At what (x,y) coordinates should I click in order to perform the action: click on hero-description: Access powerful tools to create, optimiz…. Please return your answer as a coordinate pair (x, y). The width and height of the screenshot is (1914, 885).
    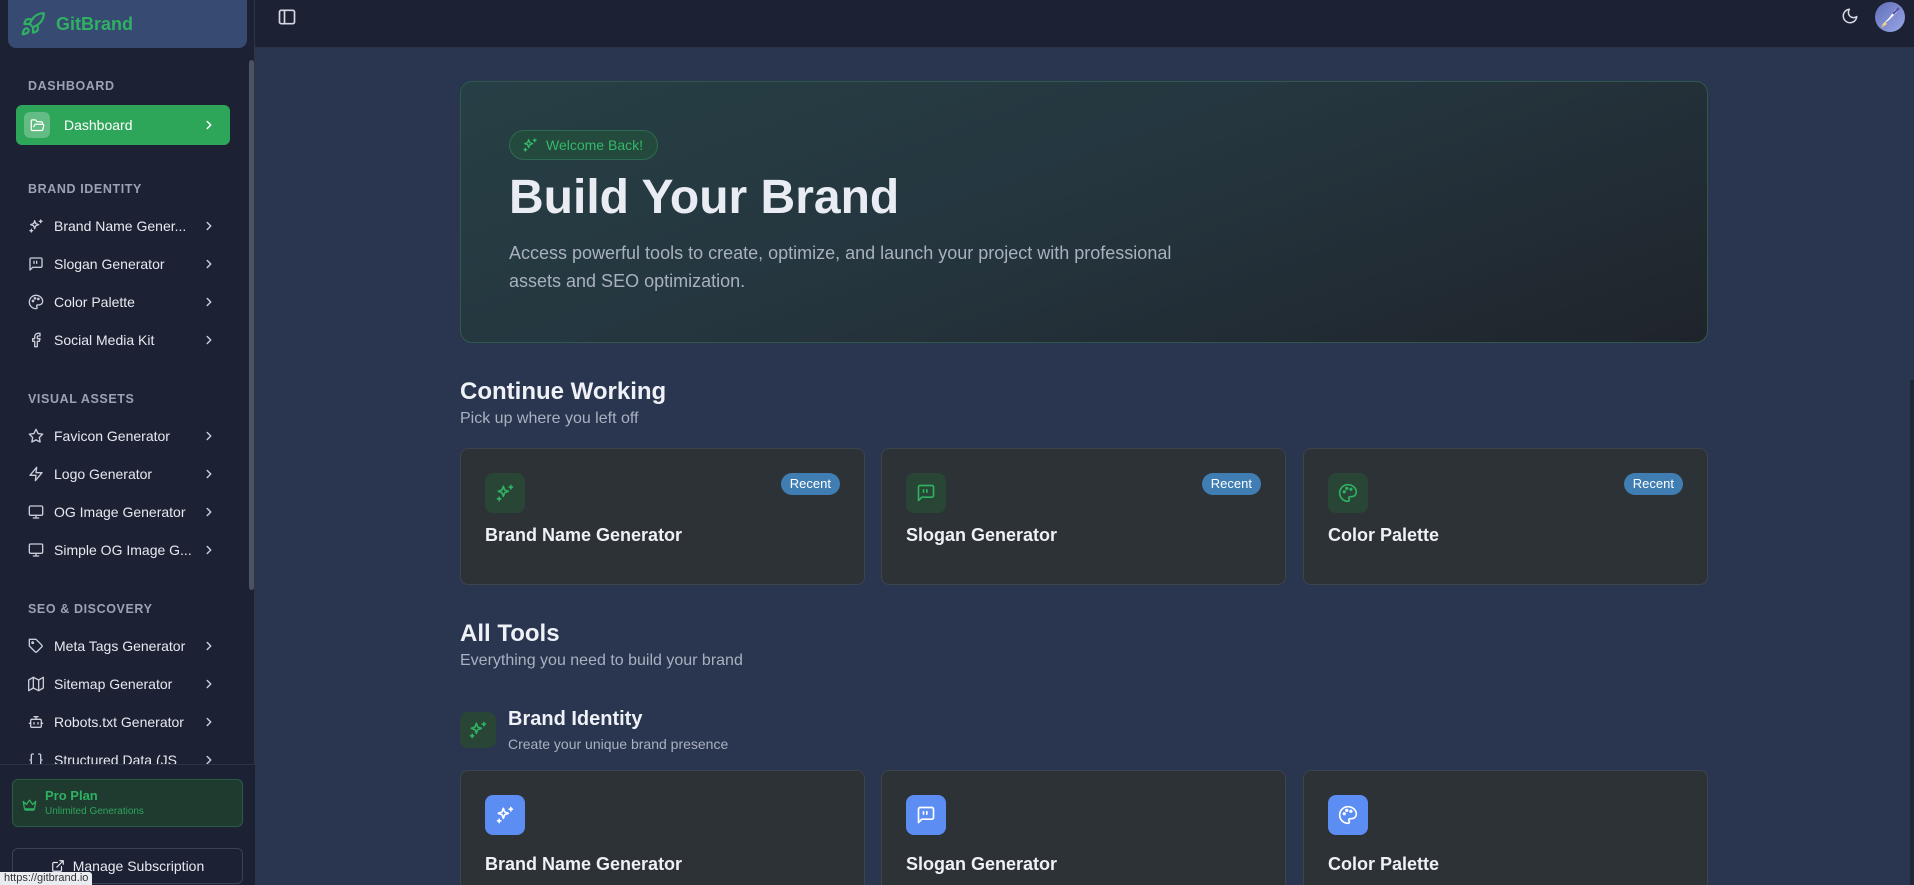
    Looking at the image, I should click on (840, 267).